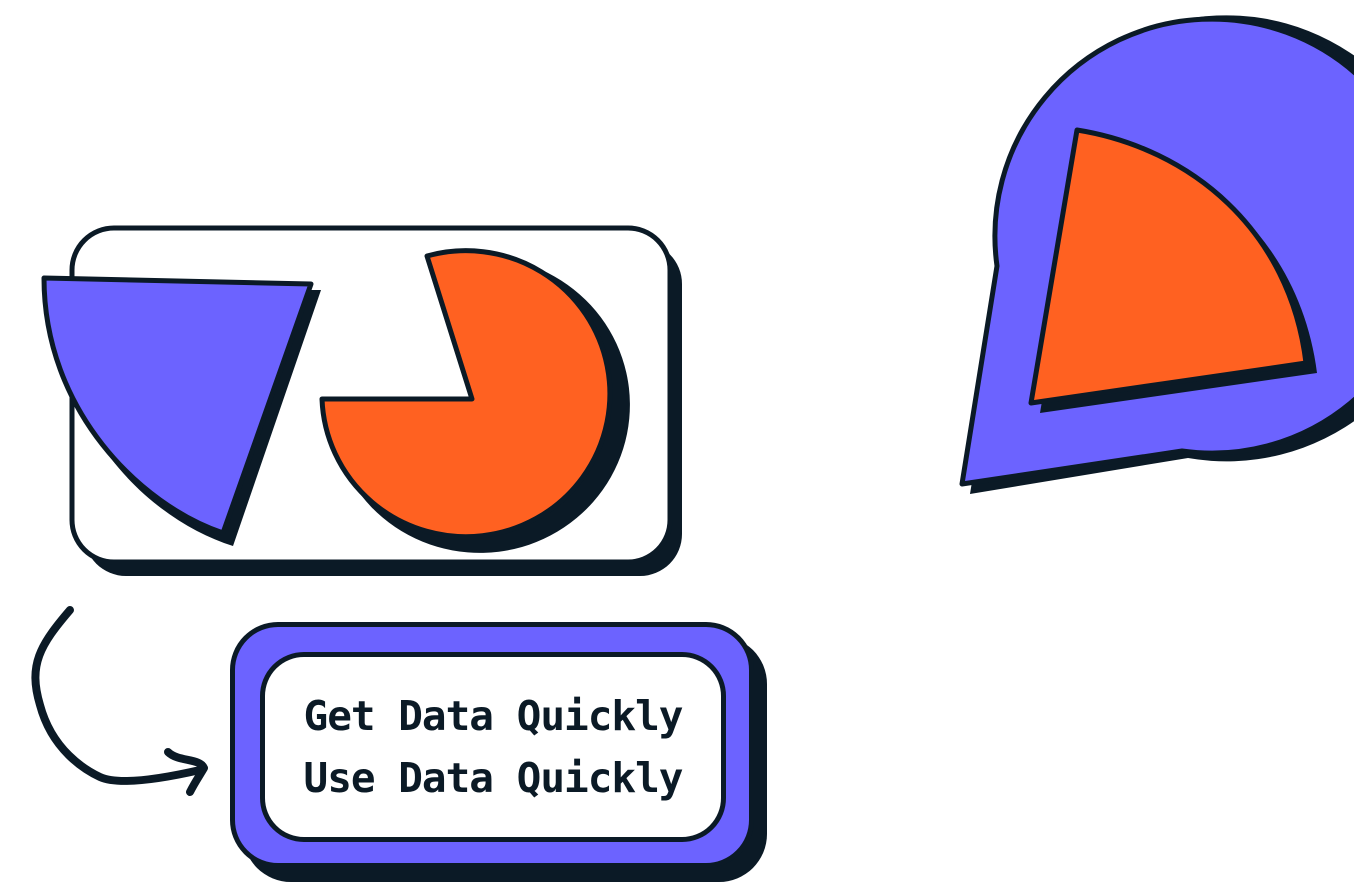 The width and height of the screenshot is (1354, 883). Describe the element at coordinates (493, 747) in the screenshot. I see `callout-card: Get Data Quickly Use Data Quickly` at that location.